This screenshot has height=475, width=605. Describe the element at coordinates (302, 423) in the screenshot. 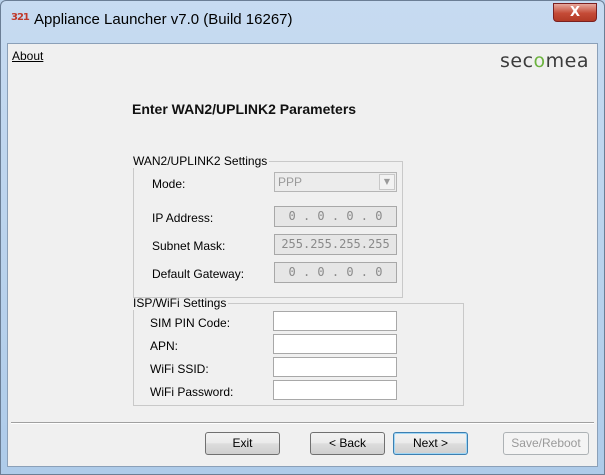

I see `footer-divider` at that location.